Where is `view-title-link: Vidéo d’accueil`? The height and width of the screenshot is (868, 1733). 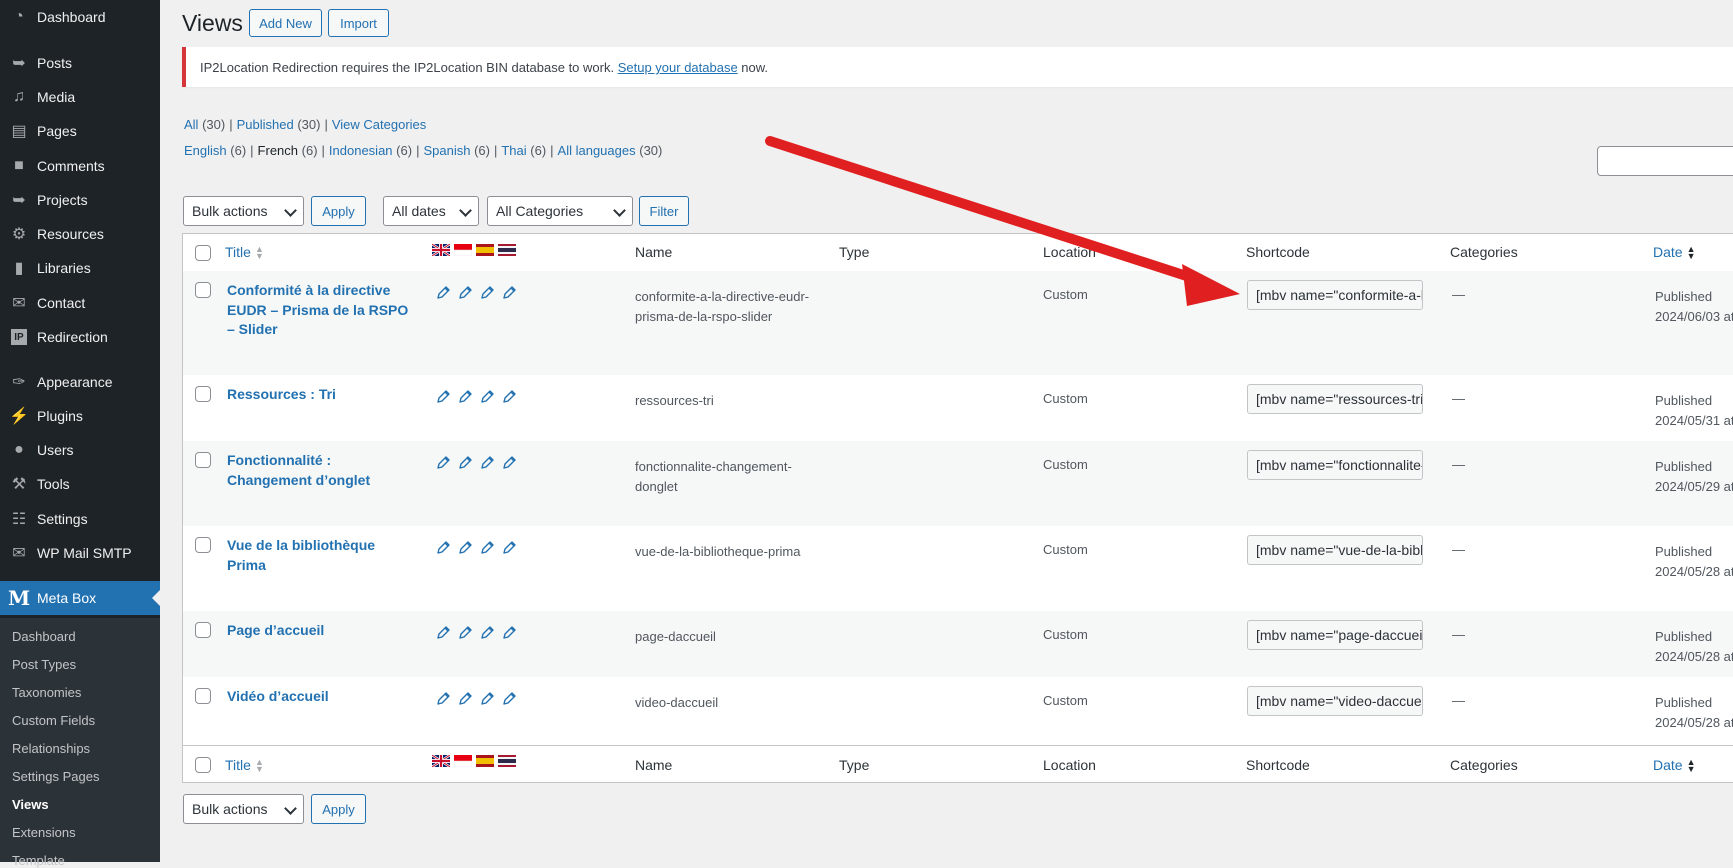
view-title-link: Vidéo d’accueil is located at coordinates (322, 697).